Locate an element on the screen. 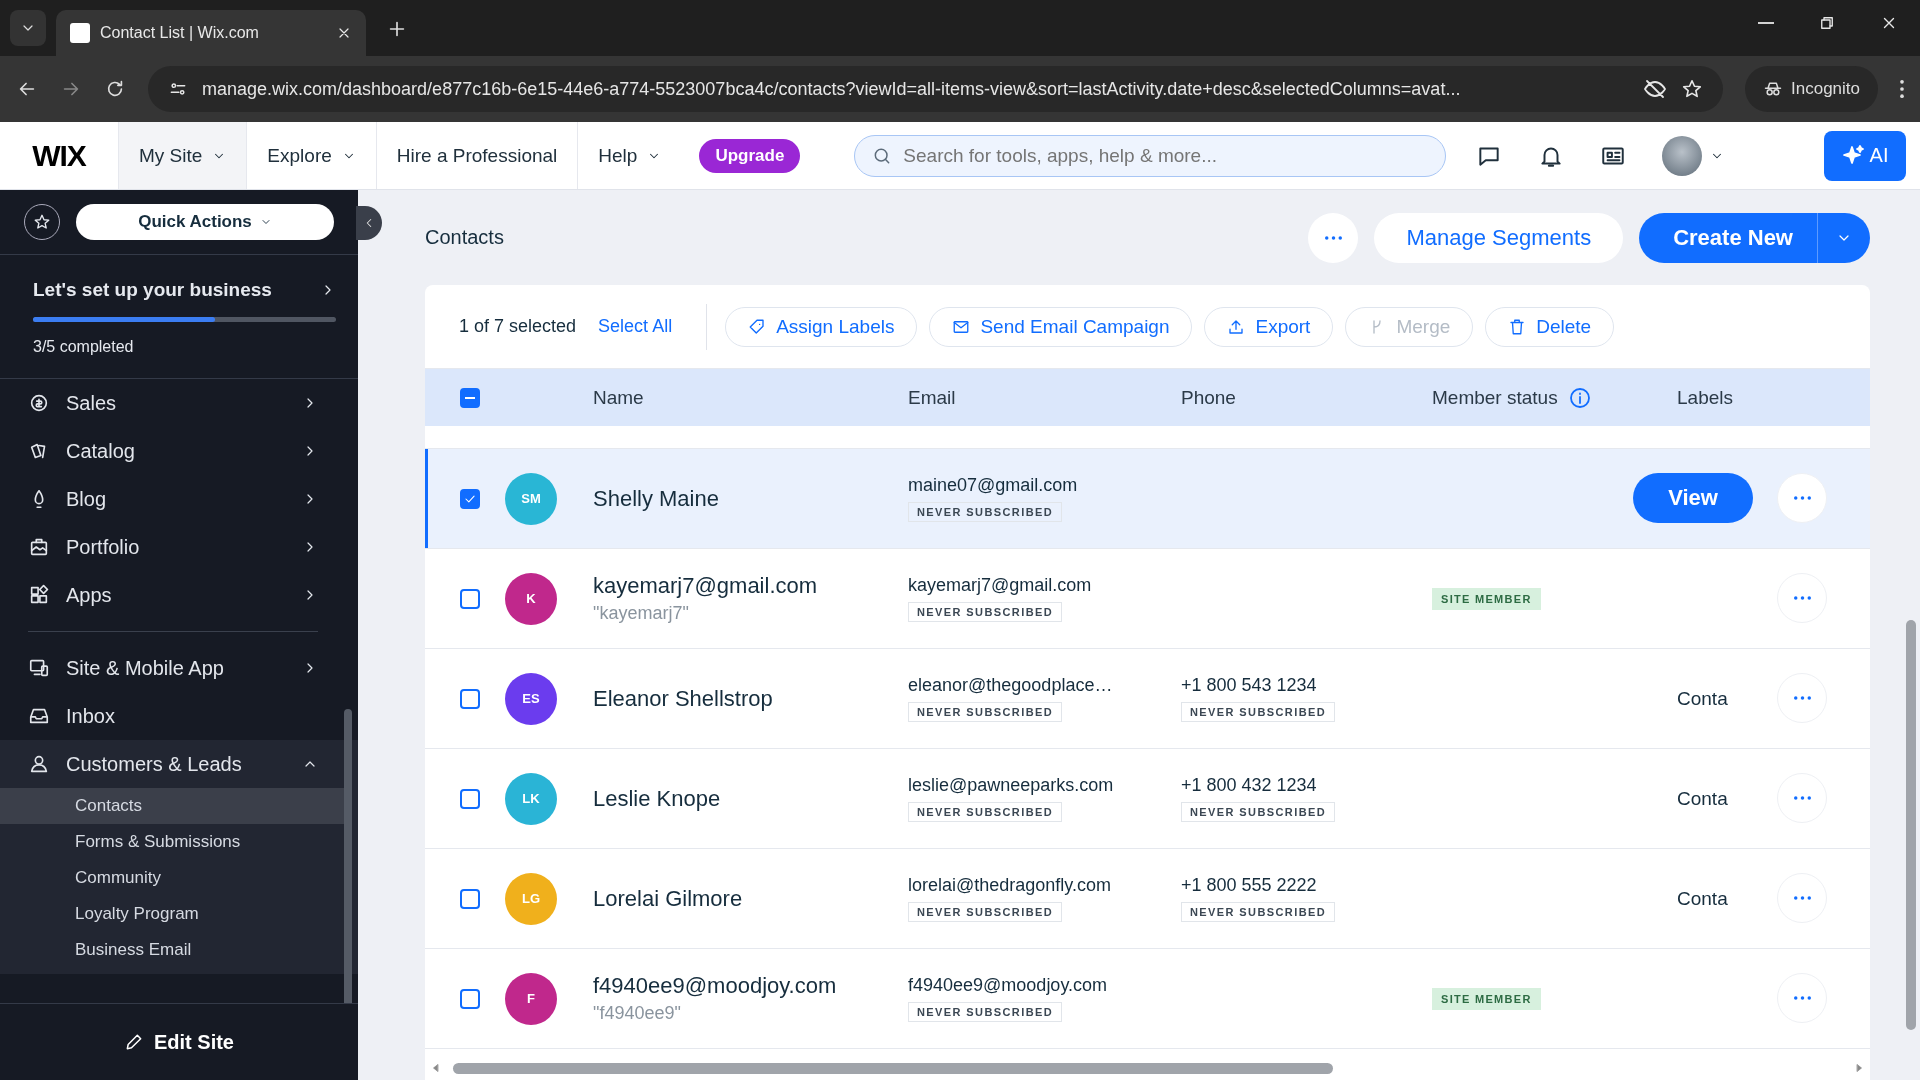  sidebar-subitem: Loyalty Program is located at coordinates (179, 914).